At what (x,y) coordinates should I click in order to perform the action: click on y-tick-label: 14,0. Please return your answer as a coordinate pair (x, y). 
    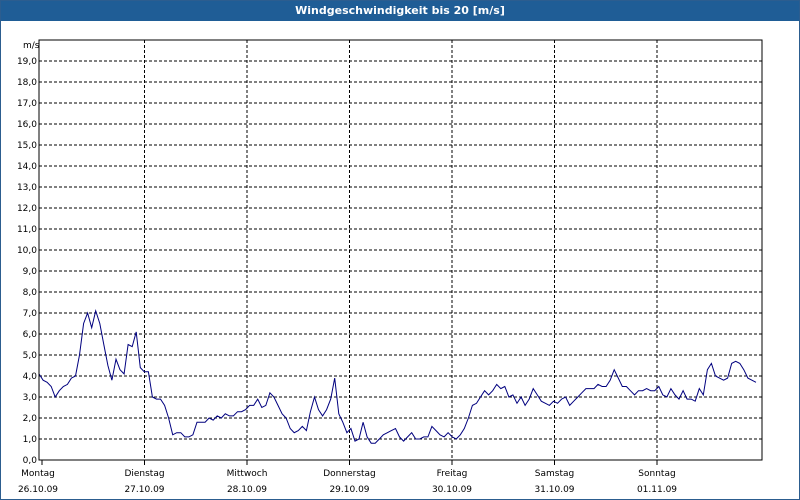
    Looking at the image, I should click on (27, 167).